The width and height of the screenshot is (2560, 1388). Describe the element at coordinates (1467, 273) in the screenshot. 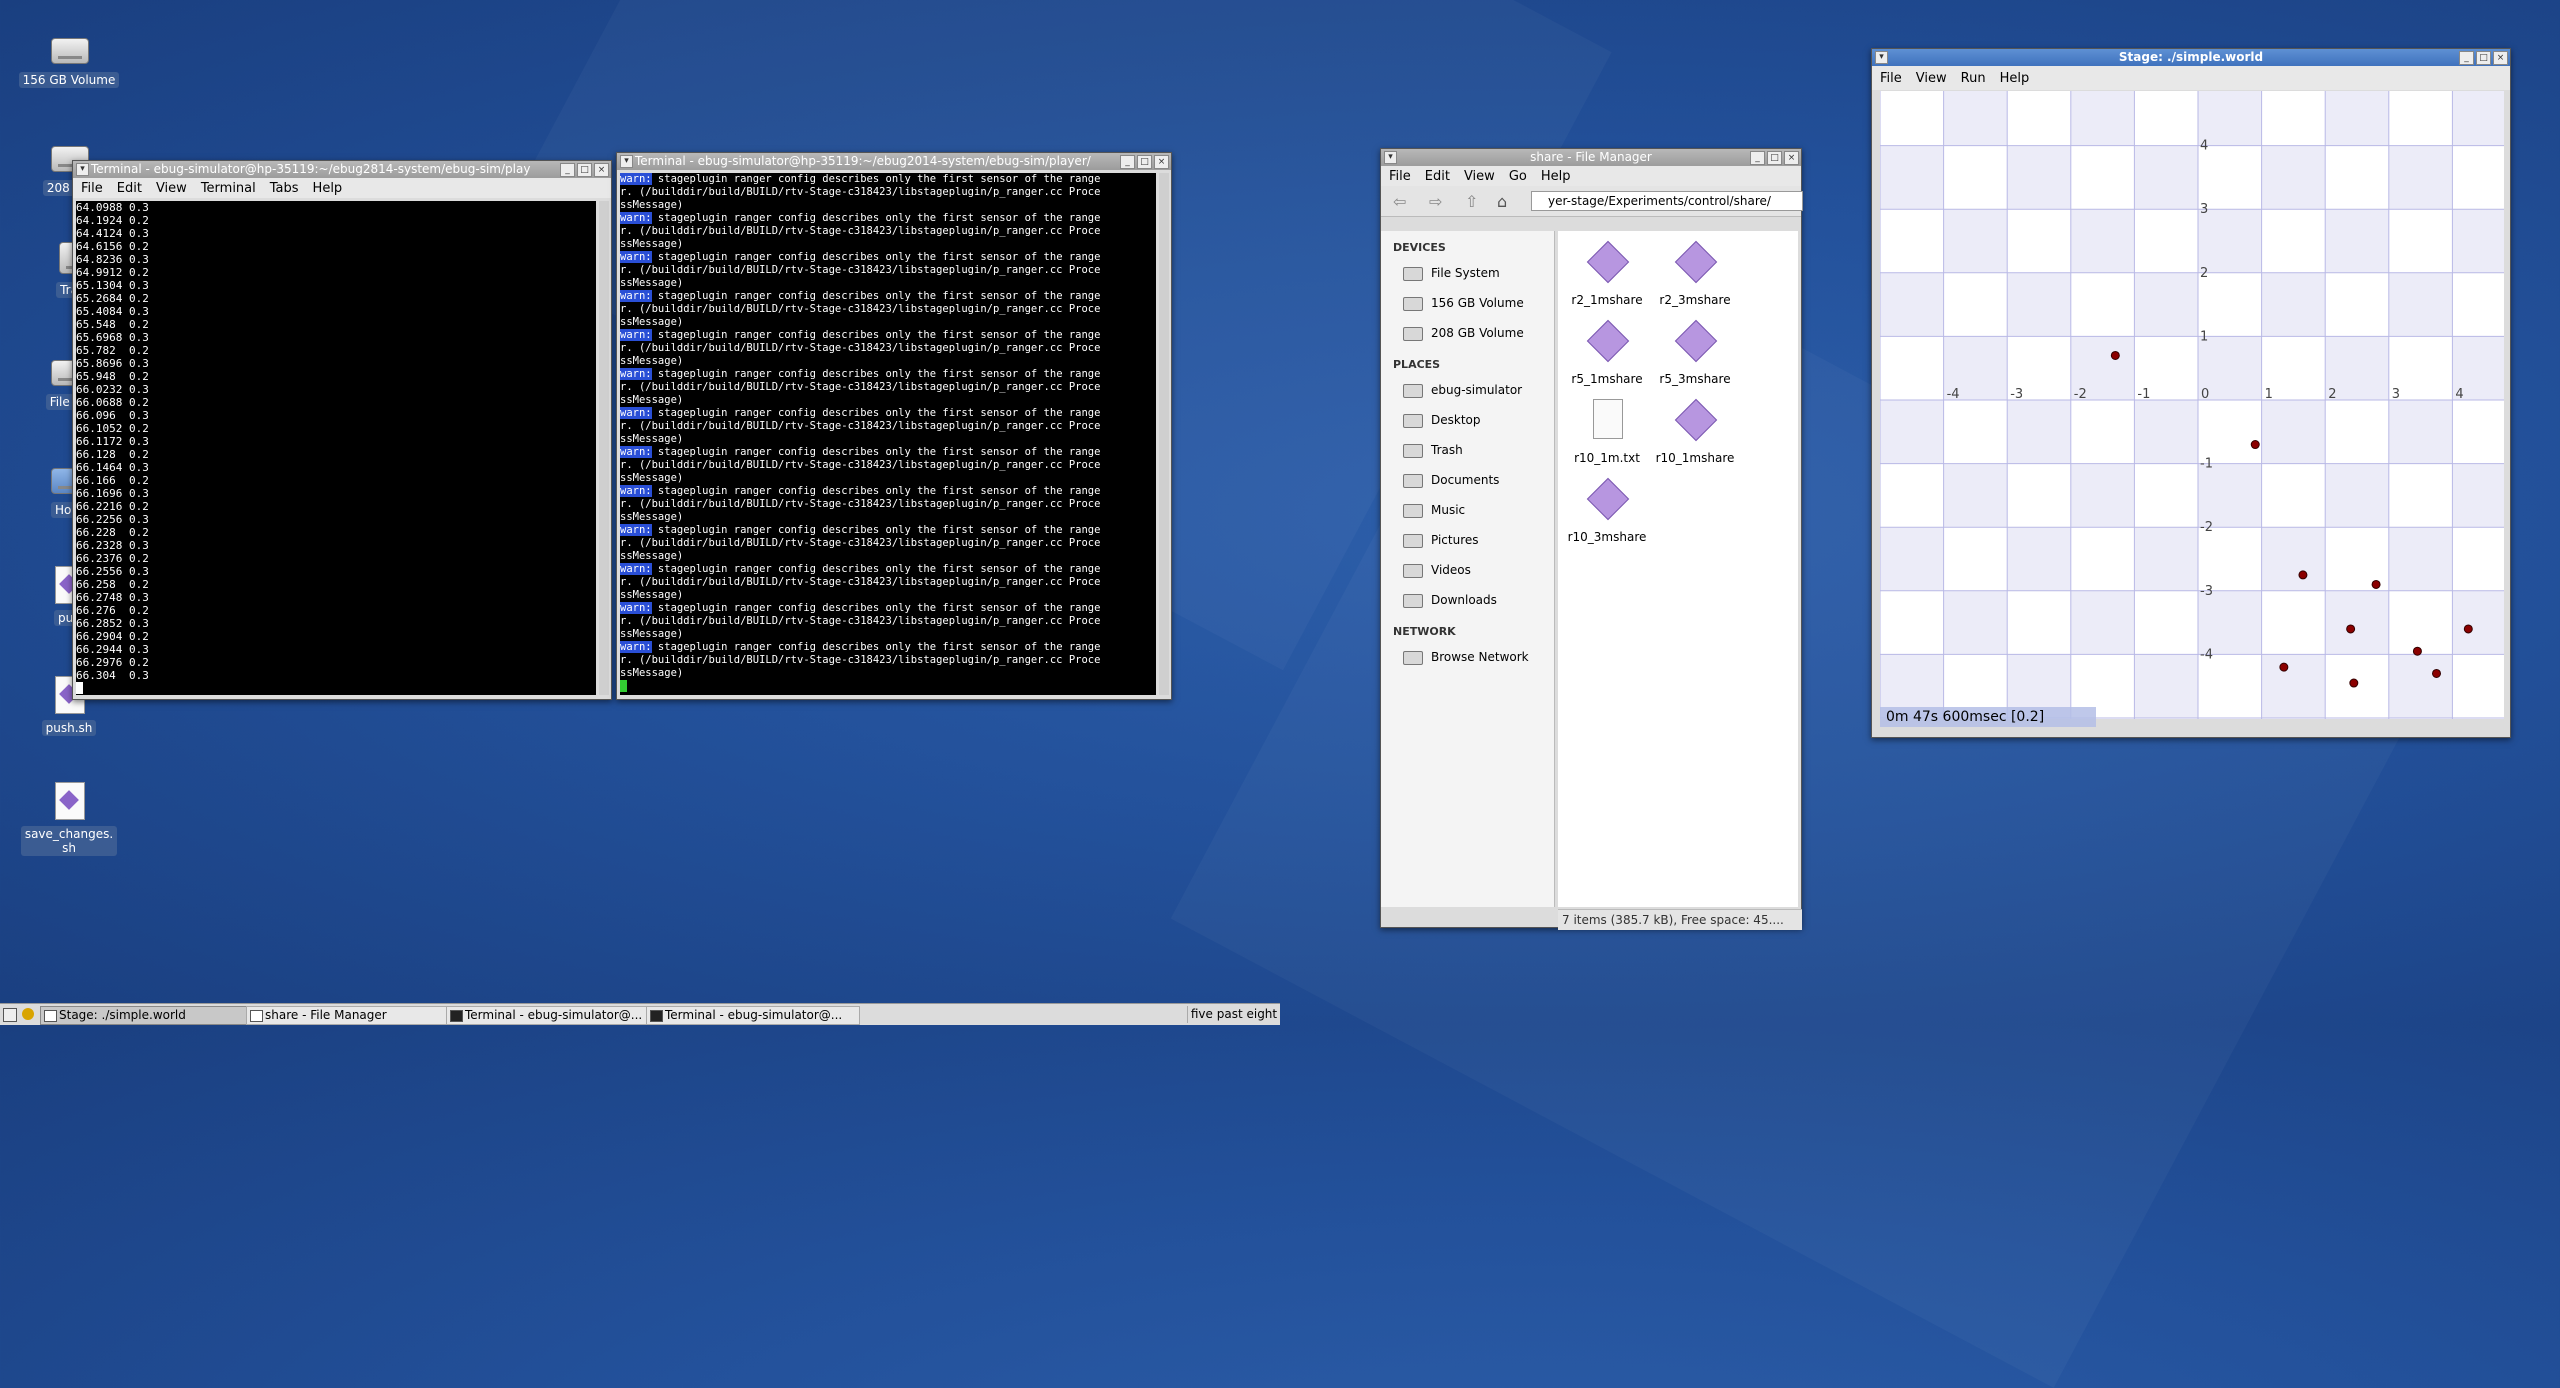

I see `sidebar-item: File System` at that location.